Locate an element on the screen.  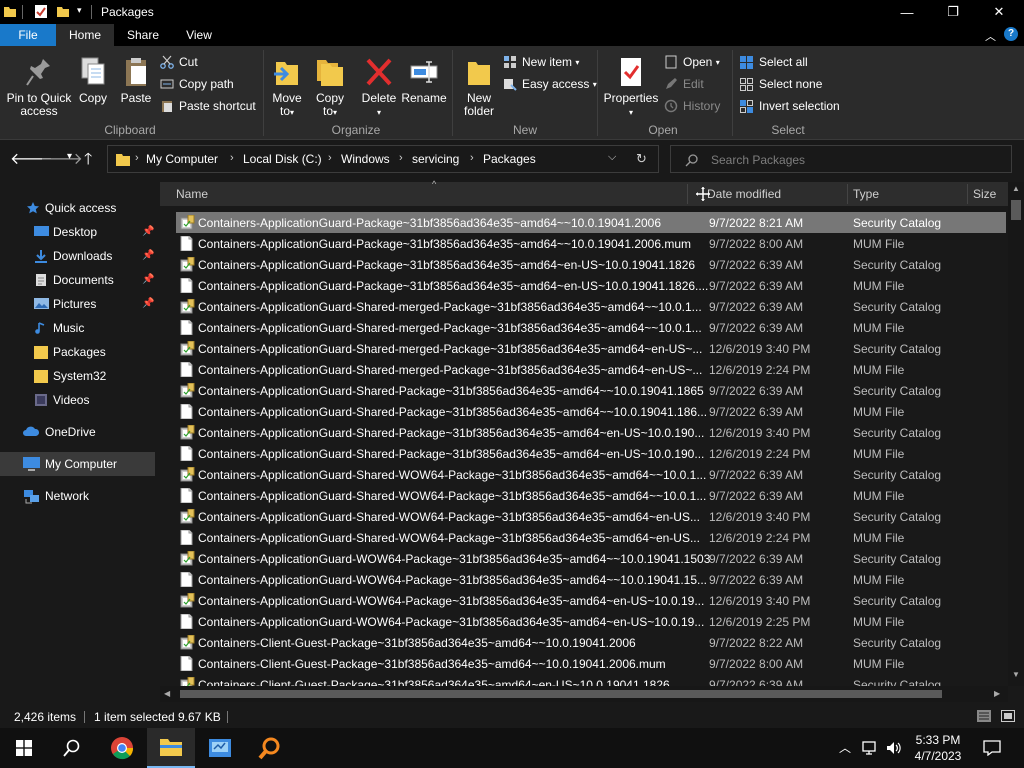
rename-button: Rename is located at coordinates (424, 80).